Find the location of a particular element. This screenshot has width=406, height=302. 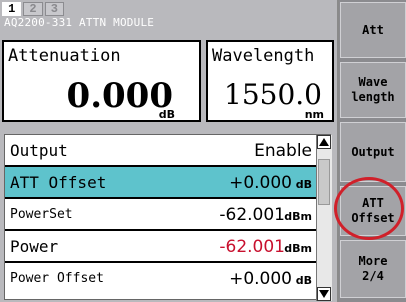

attenuation-unit: dB is located at coordinates (166, 114).